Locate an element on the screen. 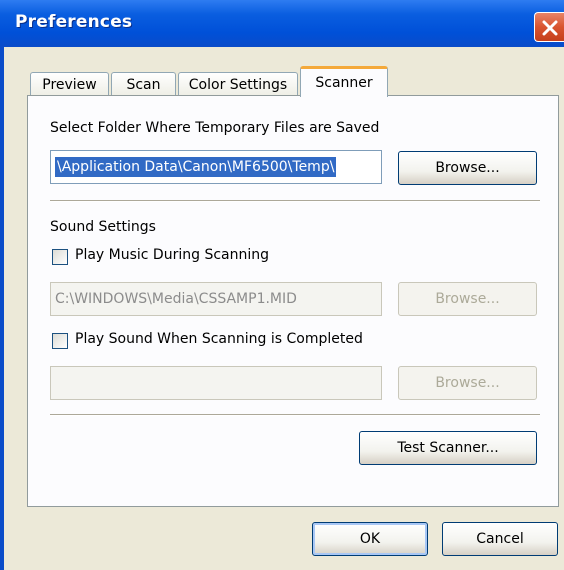 The width and height of the screenshot is (564, 570). play-sound-label: Play Sound When Scanning is Completed is located at coordinates (219, 339).